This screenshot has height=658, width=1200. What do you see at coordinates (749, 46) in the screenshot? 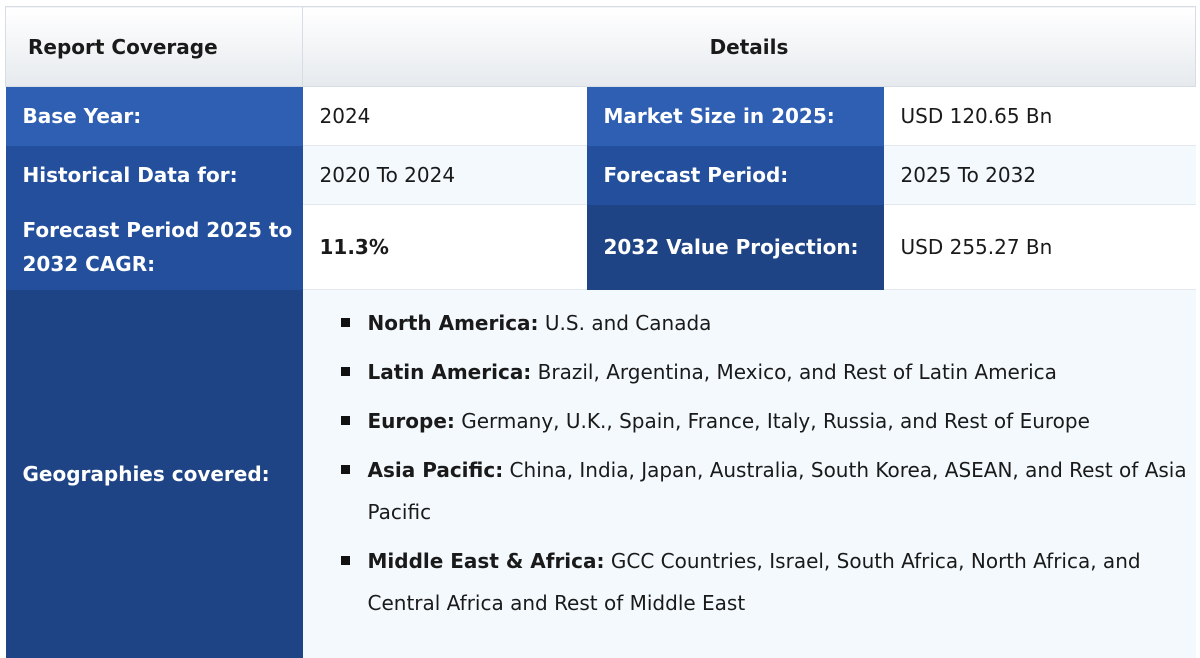
I see `header-details: Details` at bounding box center [749, 46].